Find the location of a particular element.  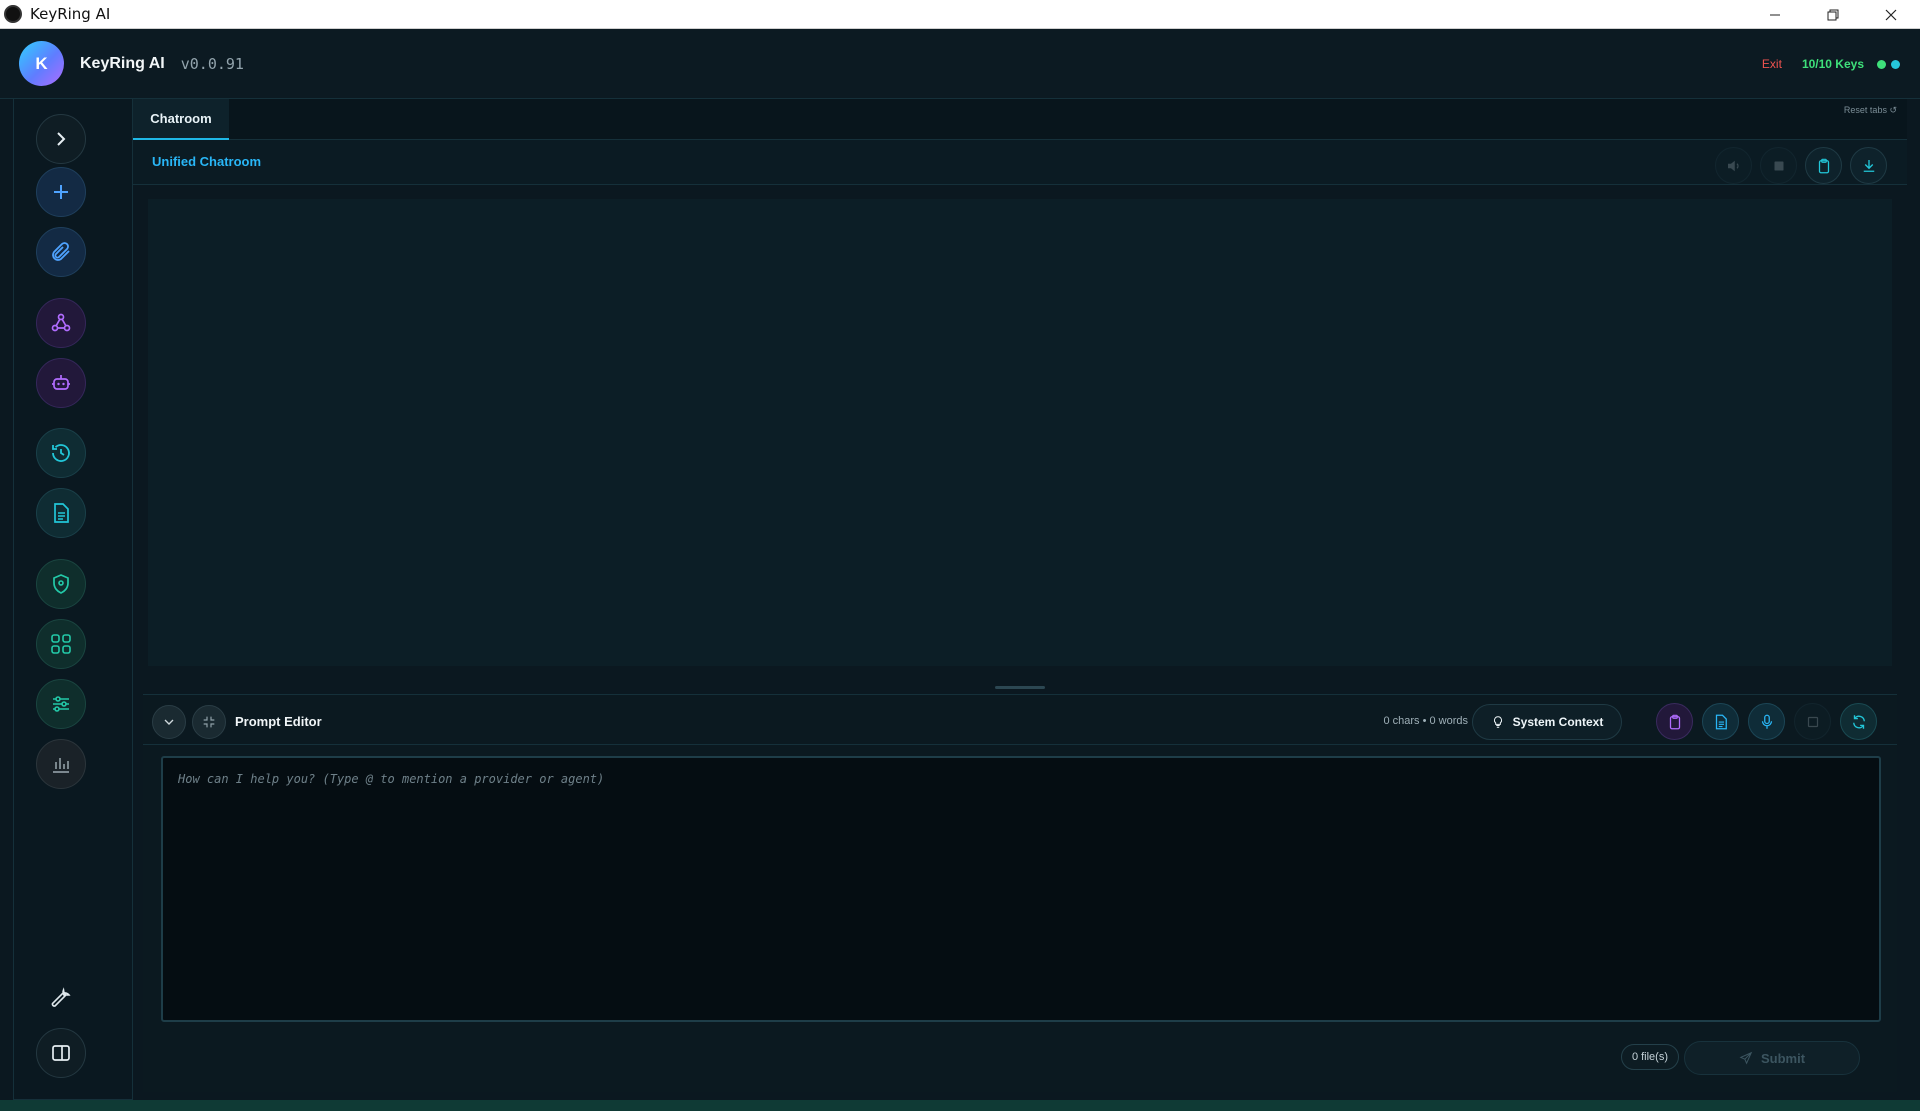

history-icon is located at coordinates (61, 453).